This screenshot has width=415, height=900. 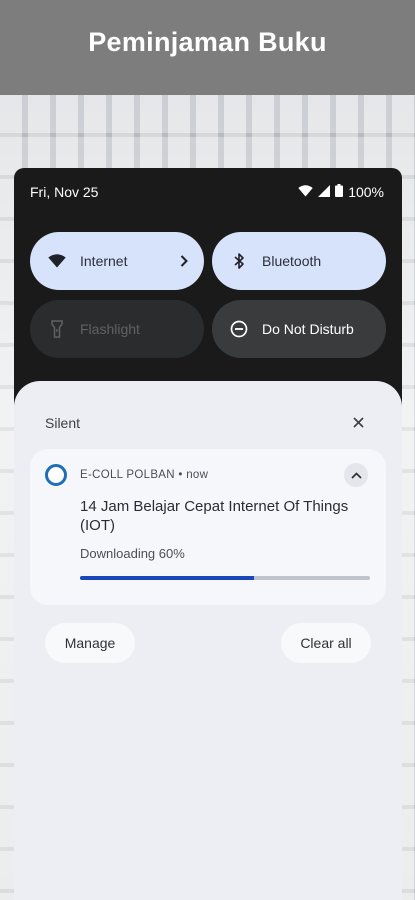 I want to click on section-label: Silent, so click(x=63, y=423).